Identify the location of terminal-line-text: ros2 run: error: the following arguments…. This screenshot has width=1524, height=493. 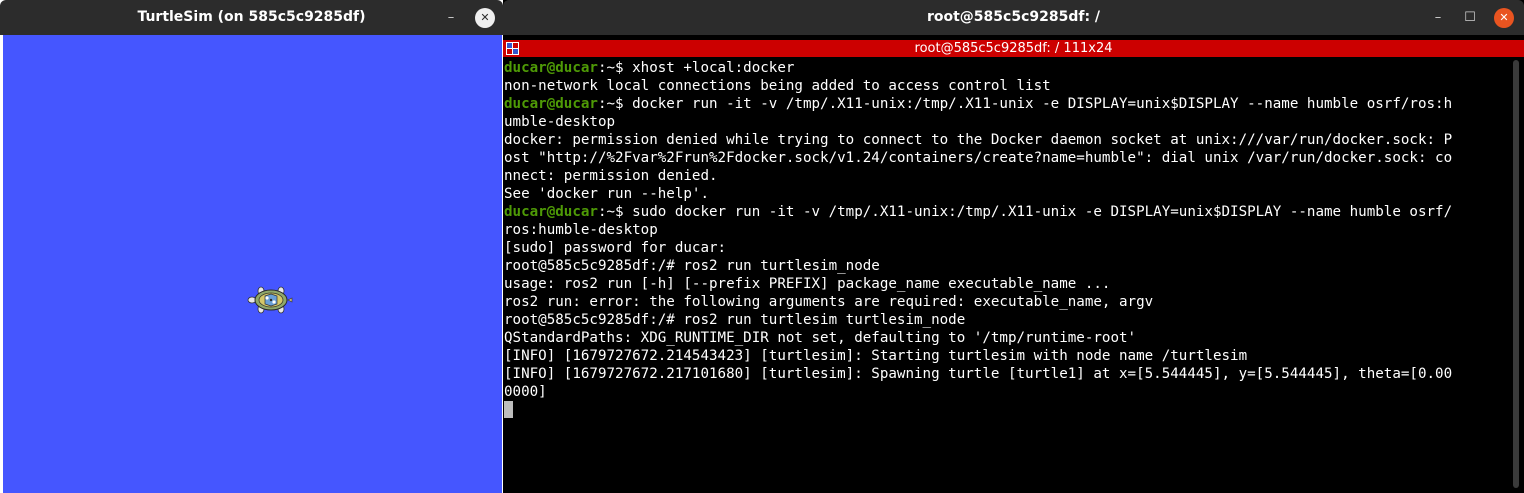
(829, 302).